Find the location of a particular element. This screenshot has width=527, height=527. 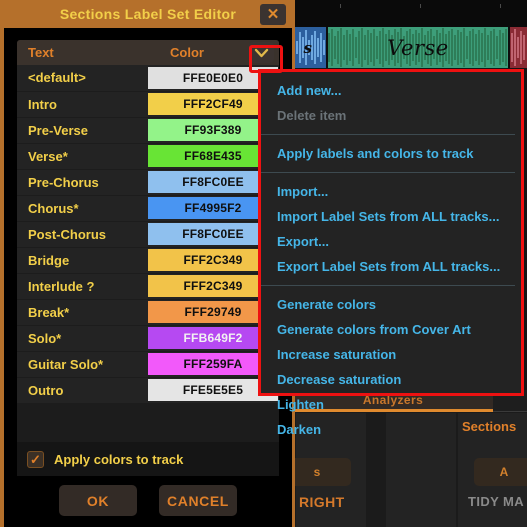

right-label: RIGHT is located at coordinates (322, 502).